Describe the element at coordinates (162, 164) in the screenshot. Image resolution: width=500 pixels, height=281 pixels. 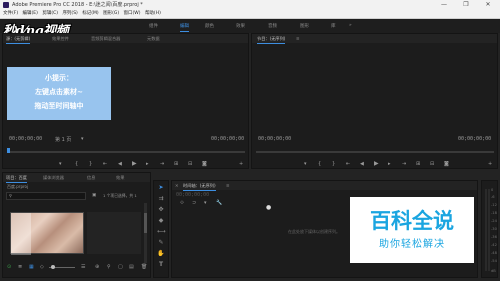
I see `go-to-out-icon: ⇥` at that location.